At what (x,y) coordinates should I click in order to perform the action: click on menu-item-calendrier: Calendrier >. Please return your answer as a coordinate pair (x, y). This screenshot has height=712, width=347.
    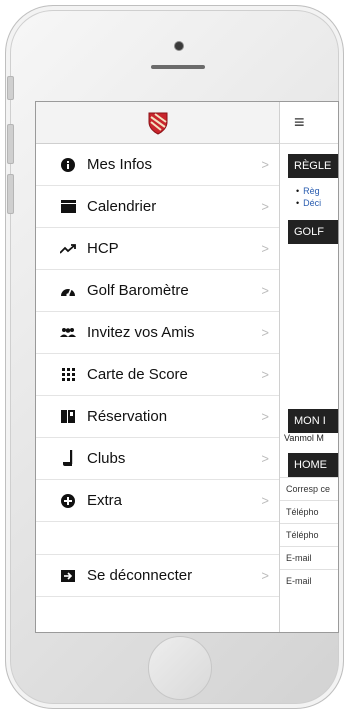
    Looking at the image, I should click on (157, 207).